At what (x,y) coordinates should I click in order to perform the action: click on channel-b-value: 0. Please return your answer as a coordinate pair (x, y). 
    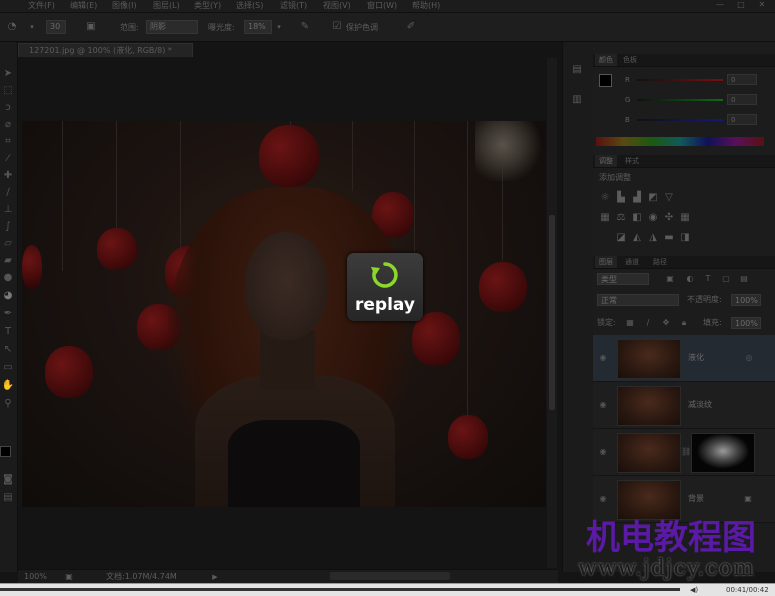
    Looking at the image, I should click on (742, 119).